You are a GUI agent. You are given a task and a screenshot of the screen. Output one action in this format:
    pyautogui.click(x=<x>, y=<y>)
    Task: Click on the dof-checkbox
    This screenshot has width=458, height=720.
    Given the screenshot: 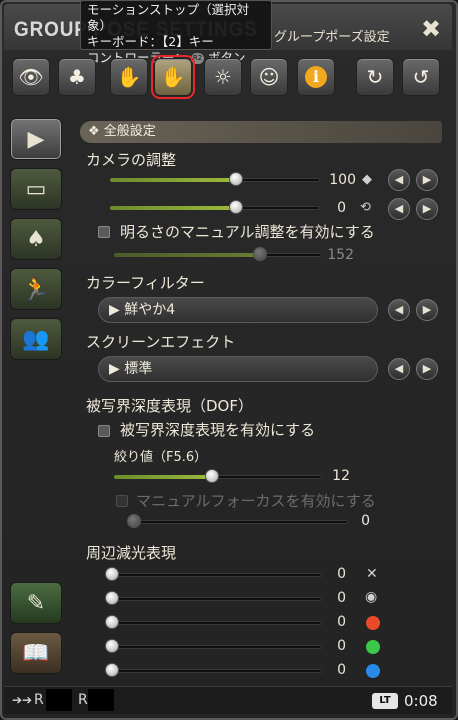 What is the action you would take?
    pyautogui.click(x=104, y=431)
    